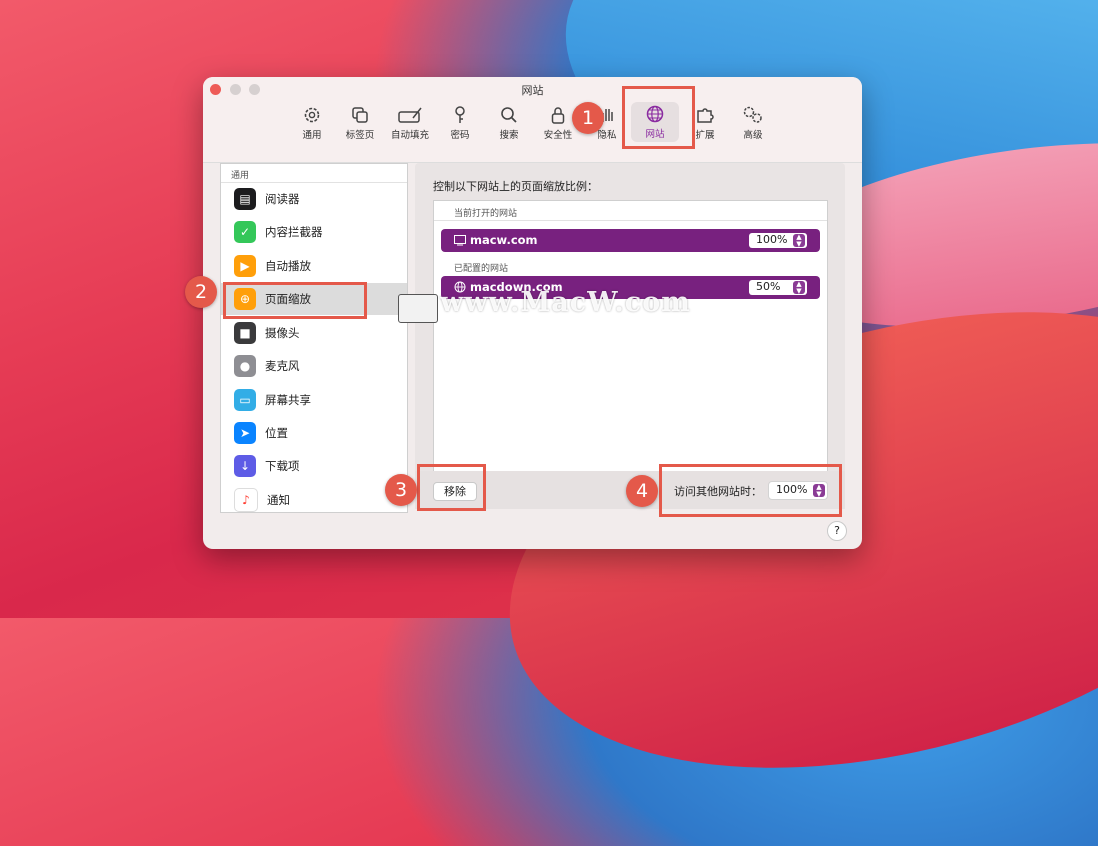  I want to click on window-title: 网站, so click(532, 90).